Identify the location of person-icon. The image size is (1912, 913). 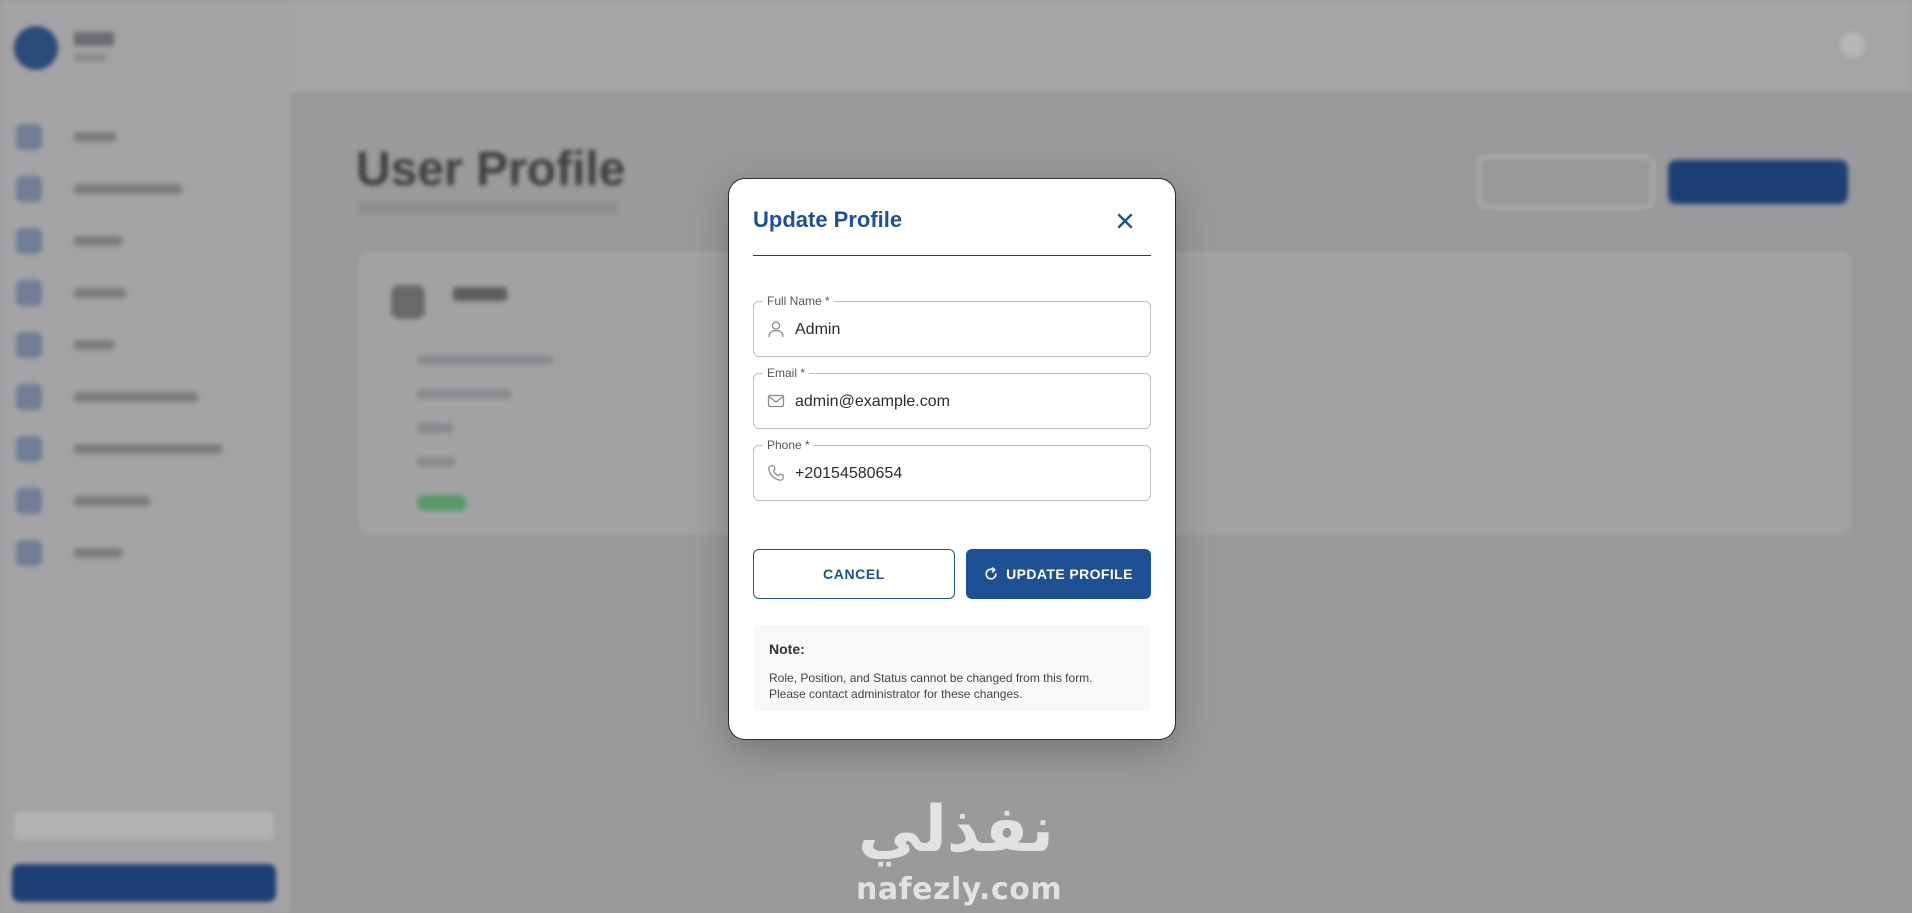
(776, 329).